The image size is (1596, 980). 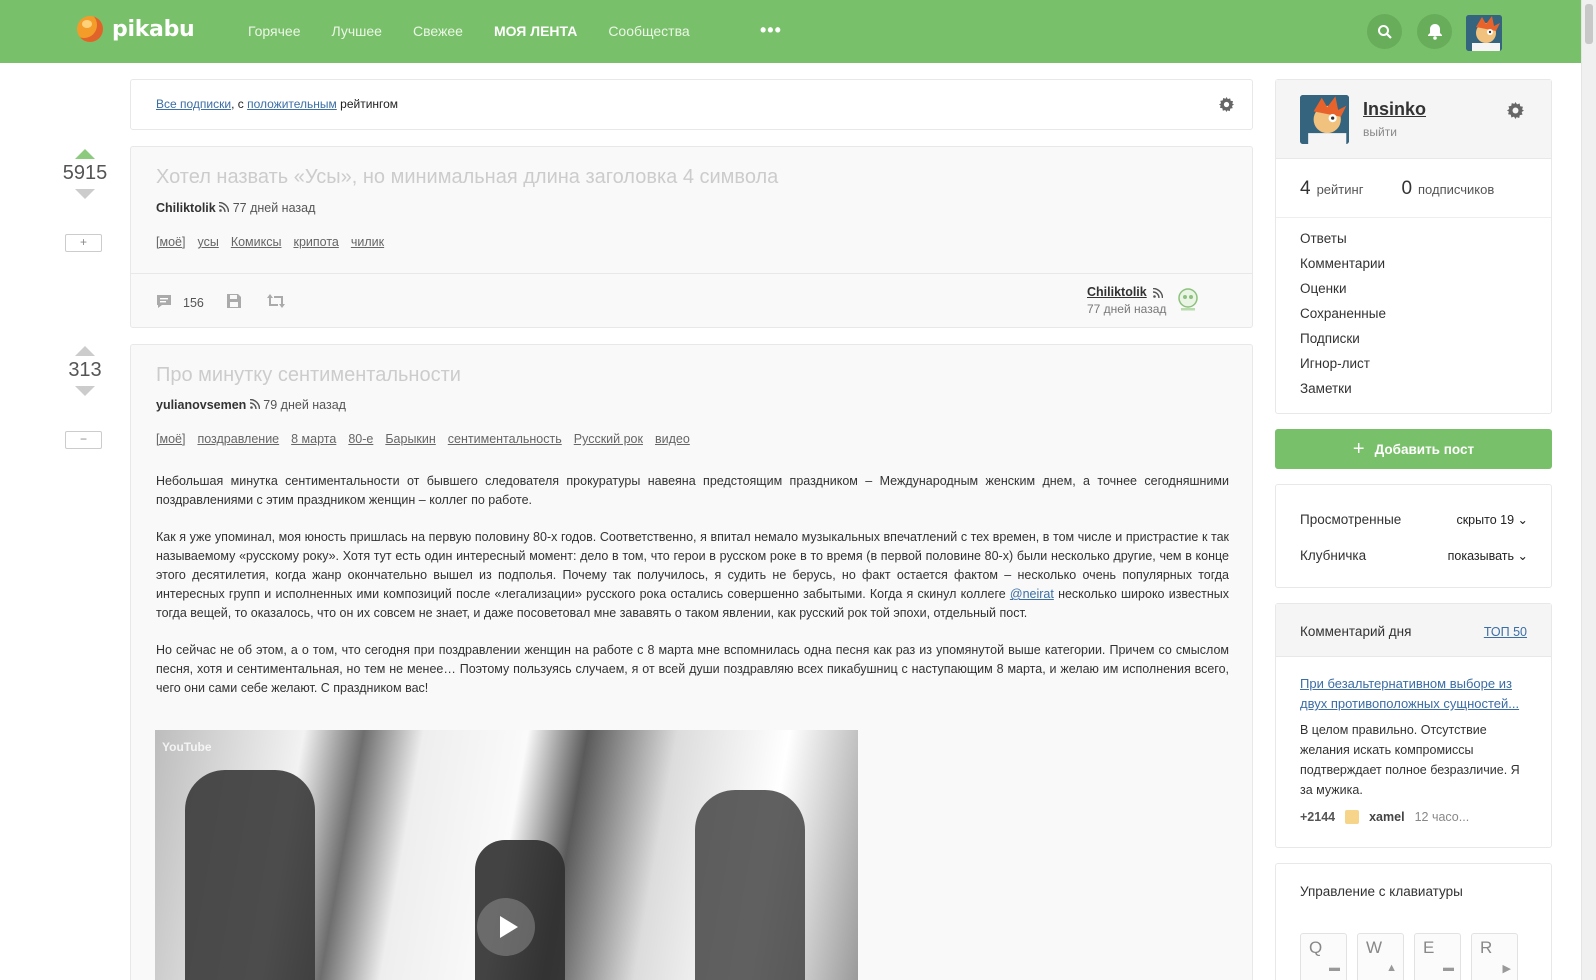 I want to click on author-avatar, so click(x=1188, y=300).